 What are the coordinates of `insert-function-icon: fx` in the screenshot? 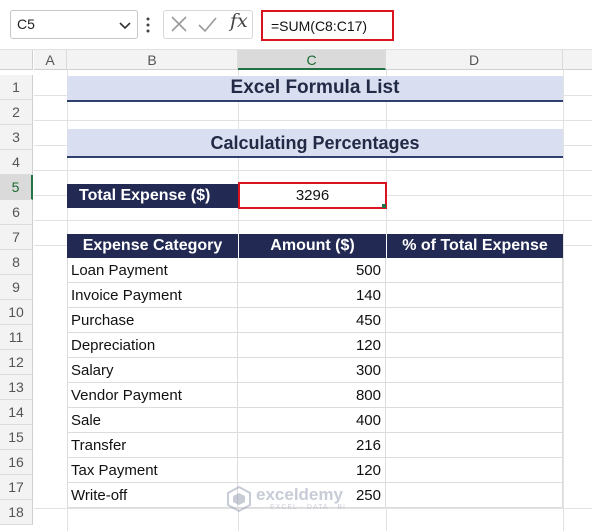 It's located at (239, 21).